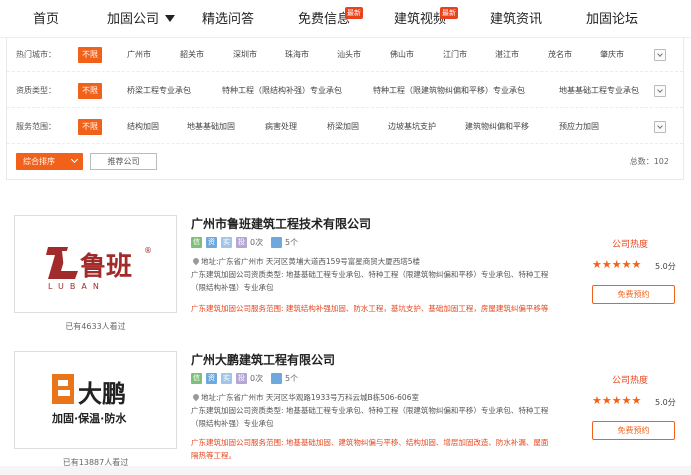 The height and width of the screenshot is (475, 691). What do you see at coordinates (192, 55) in the screenshot?
I see `filter-option-city: 韶关市` at bounding box center [192, 55].